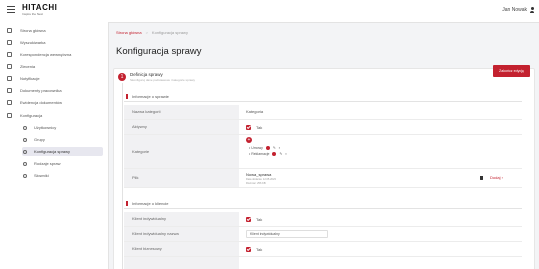  What do you see at coordinates (181, 178) in the screenshot?
I see `row-label: Plik` at bounding box center [181, 178].